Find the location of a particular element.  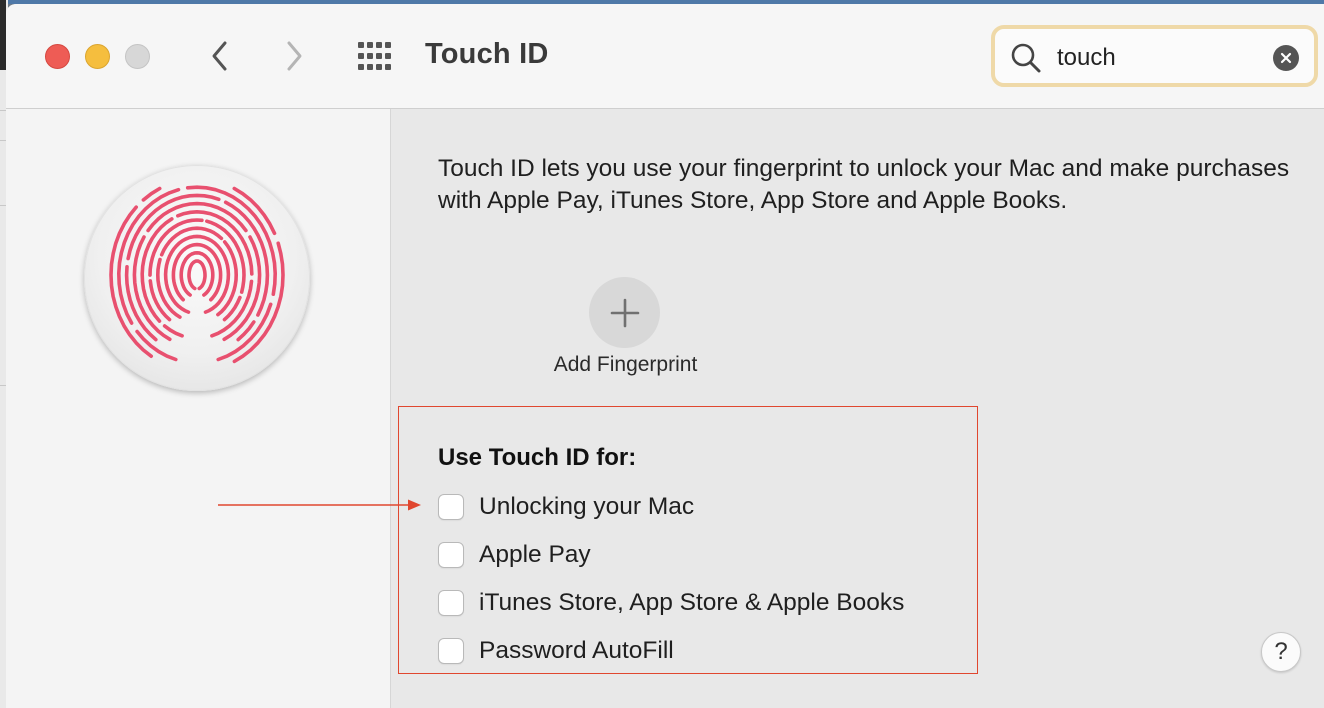

unlocking-mac-checkbox is located at coordinates (451, 507).